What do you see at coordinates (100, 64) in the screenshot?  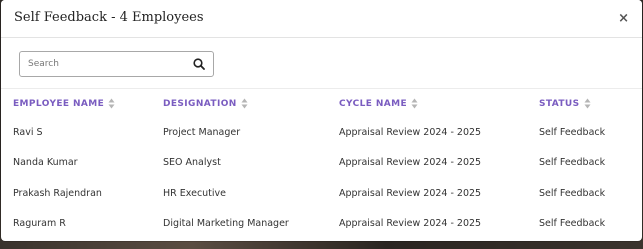 I see `search-input` at bounding box center [100, 64].